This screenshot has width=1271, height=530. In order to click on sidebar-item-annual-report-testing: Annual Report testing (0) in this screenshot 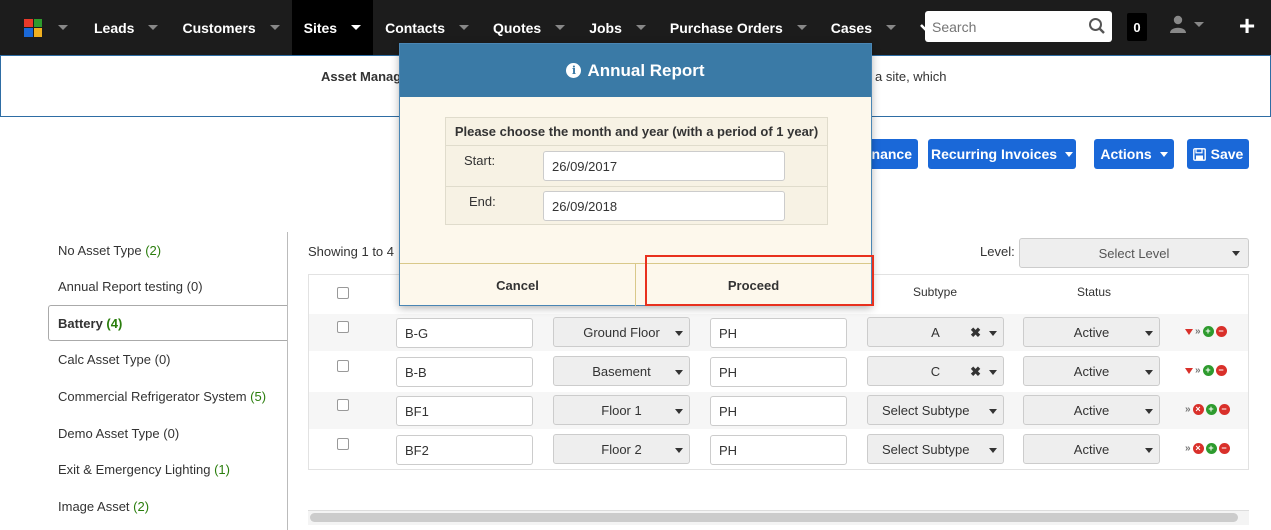, I will do `click(130, 286)`.